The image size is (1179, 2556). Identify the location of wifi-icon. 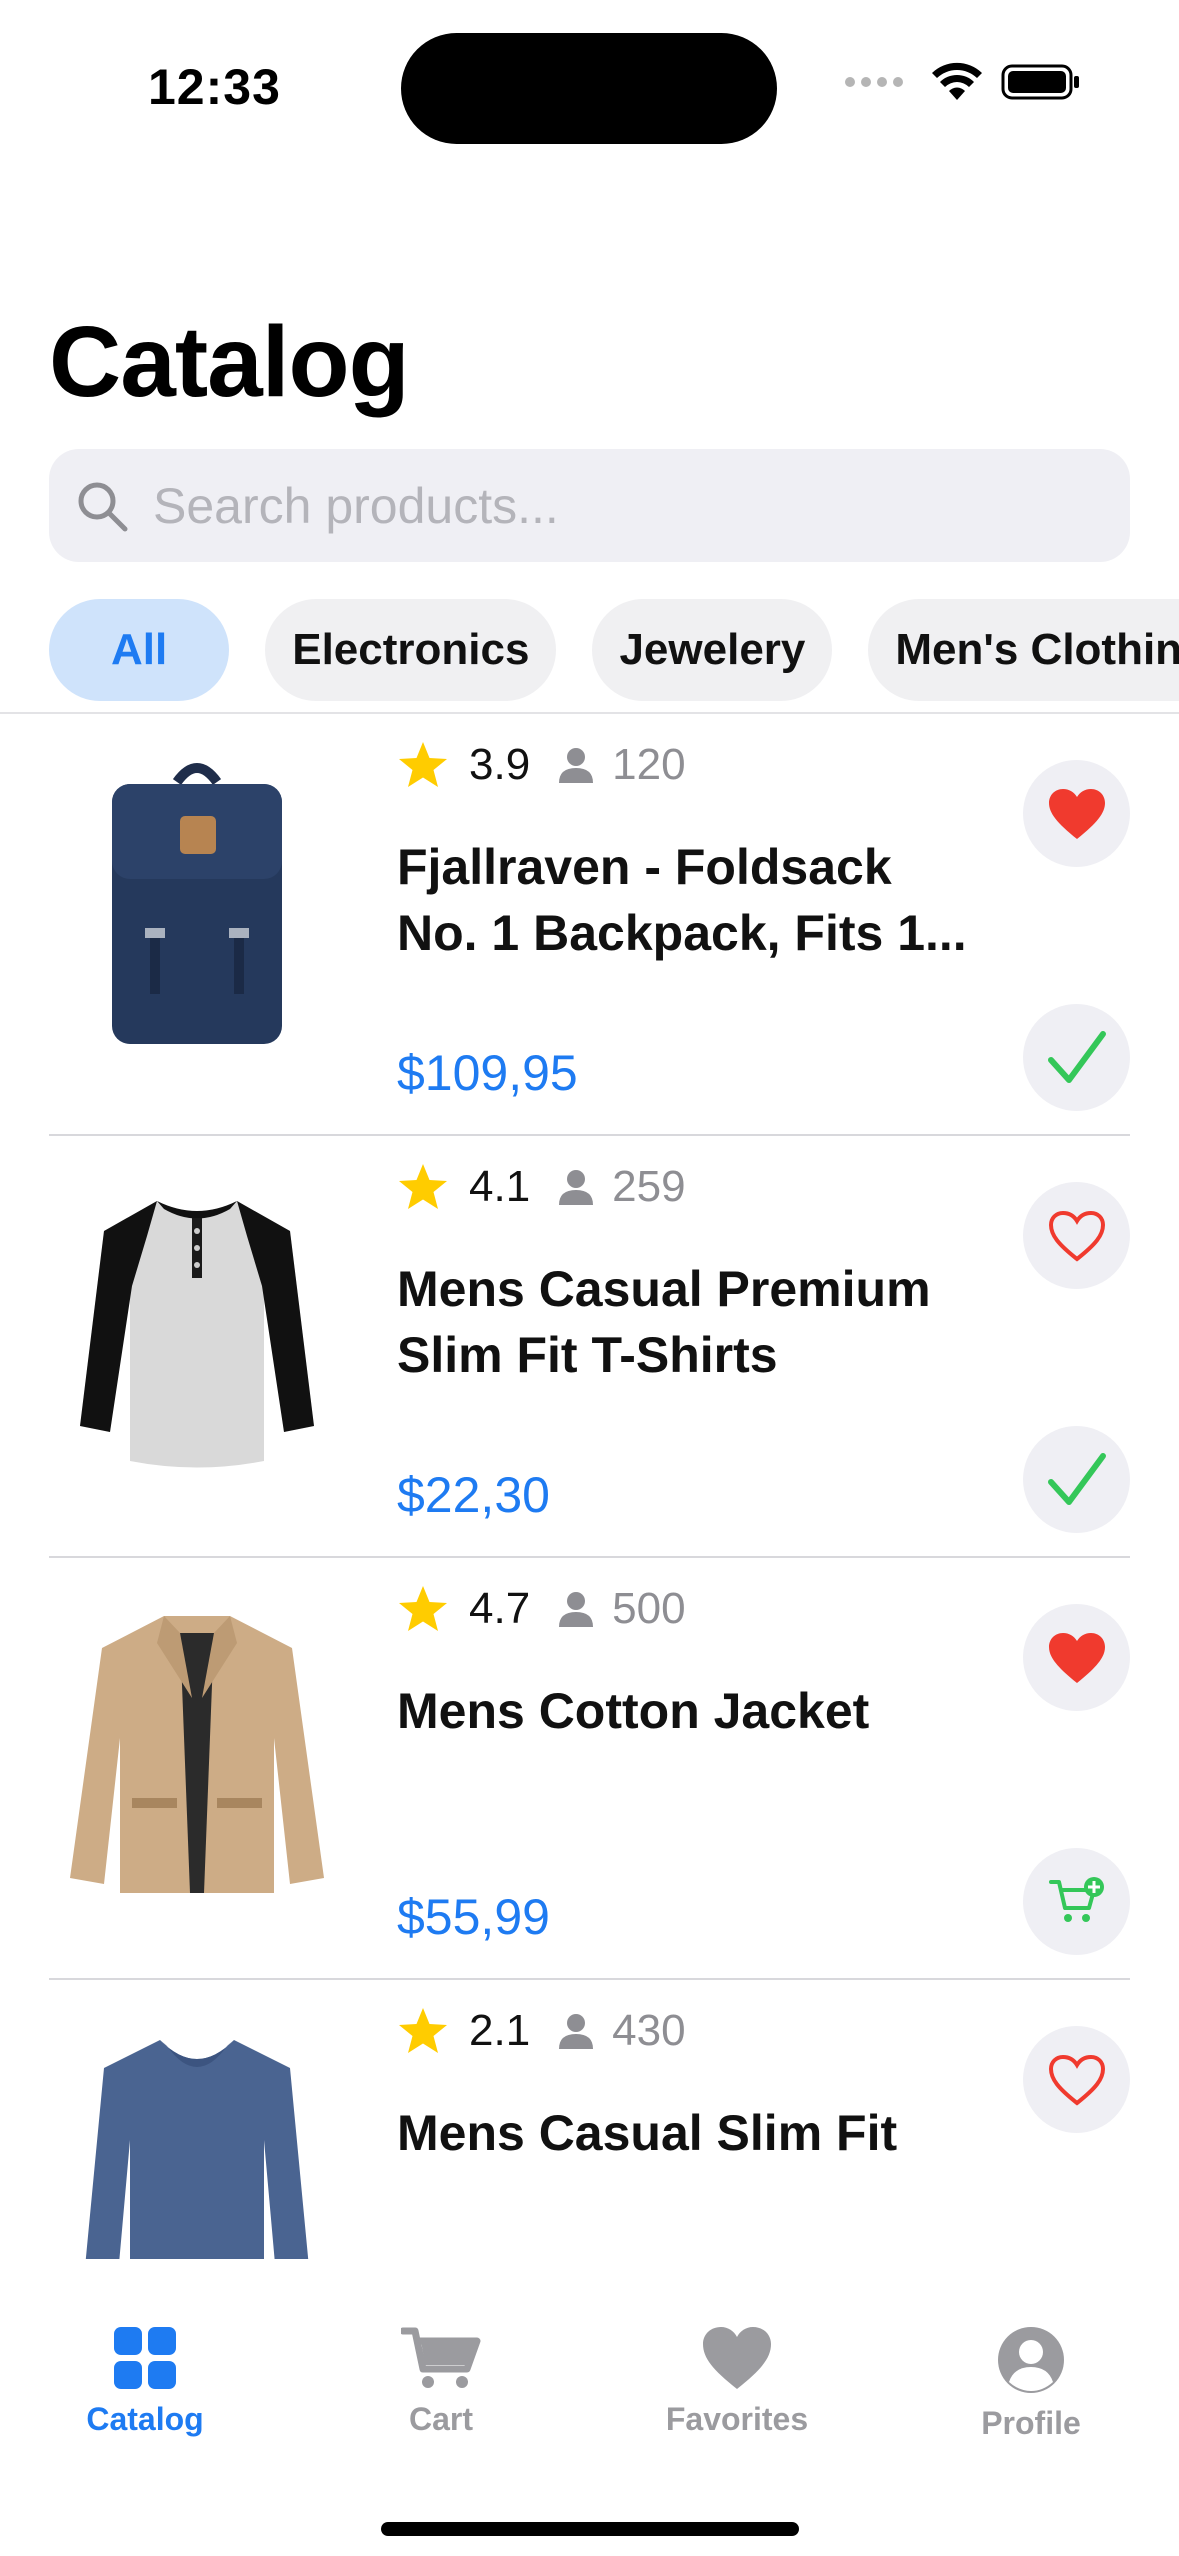
(957, 81).